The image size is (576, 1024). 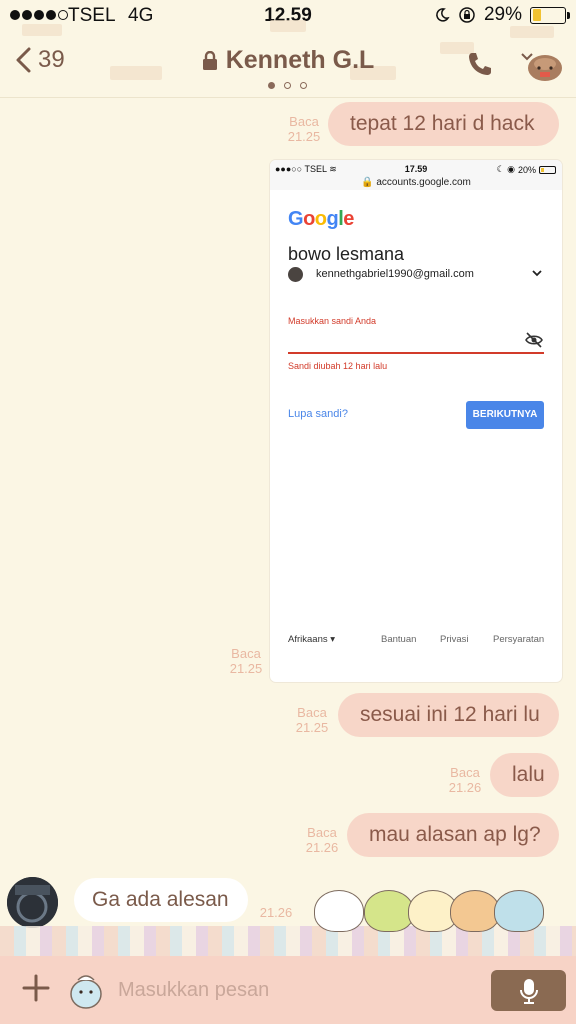 What do you see at coordinates (399, 639) in the screenshot?
I see `help-link: Bantuan` at bounding box center [399, 639].